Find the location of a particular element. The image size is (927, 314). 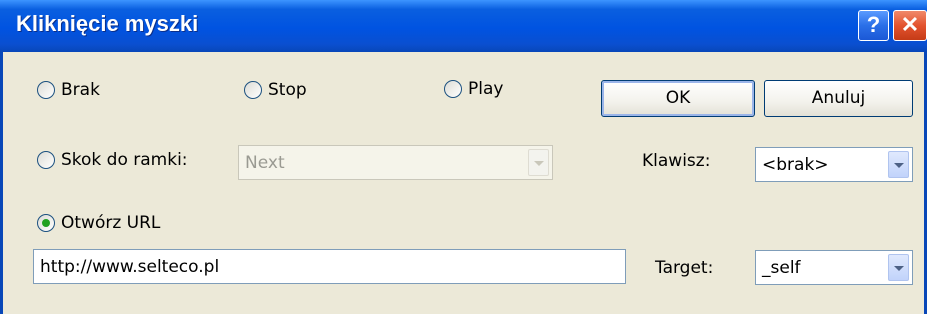

radio-stop-label: Stop is located at coordinates (287, 90).